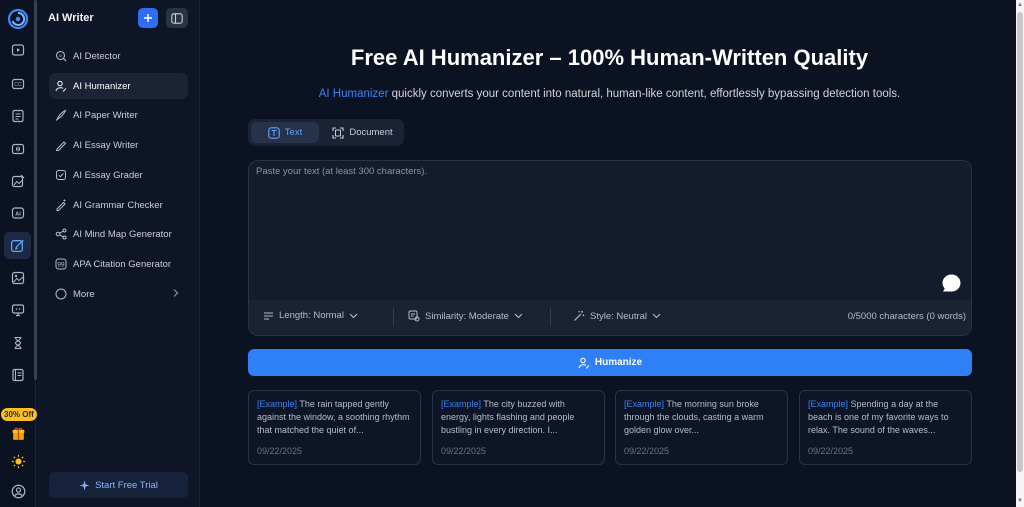 This screenshot has height=507, width=1024. I want to click on grade-icon, so click(61, 175).